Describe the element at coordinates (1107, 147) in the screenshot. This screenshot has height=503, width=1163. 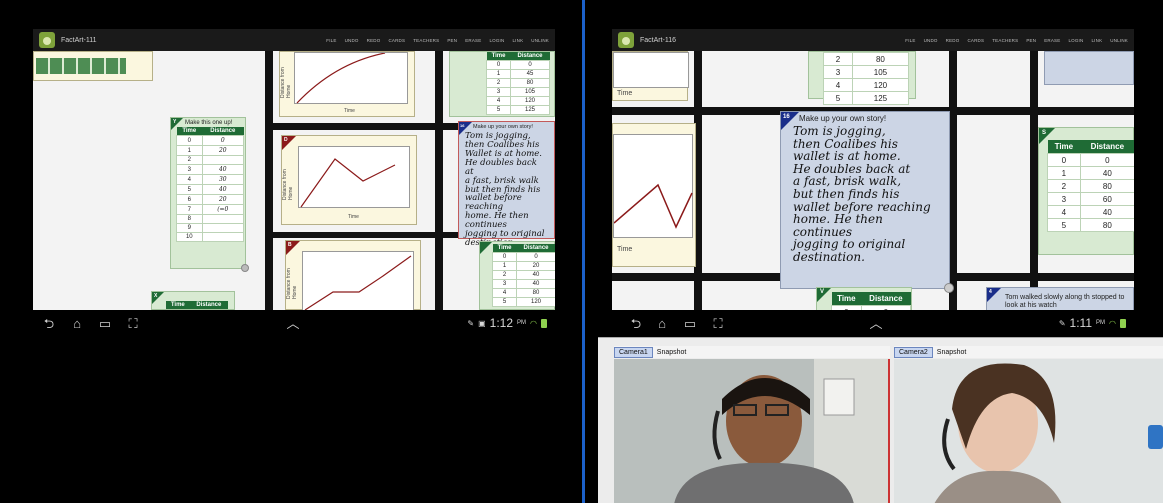
I see `col-header: Distance` at that location.